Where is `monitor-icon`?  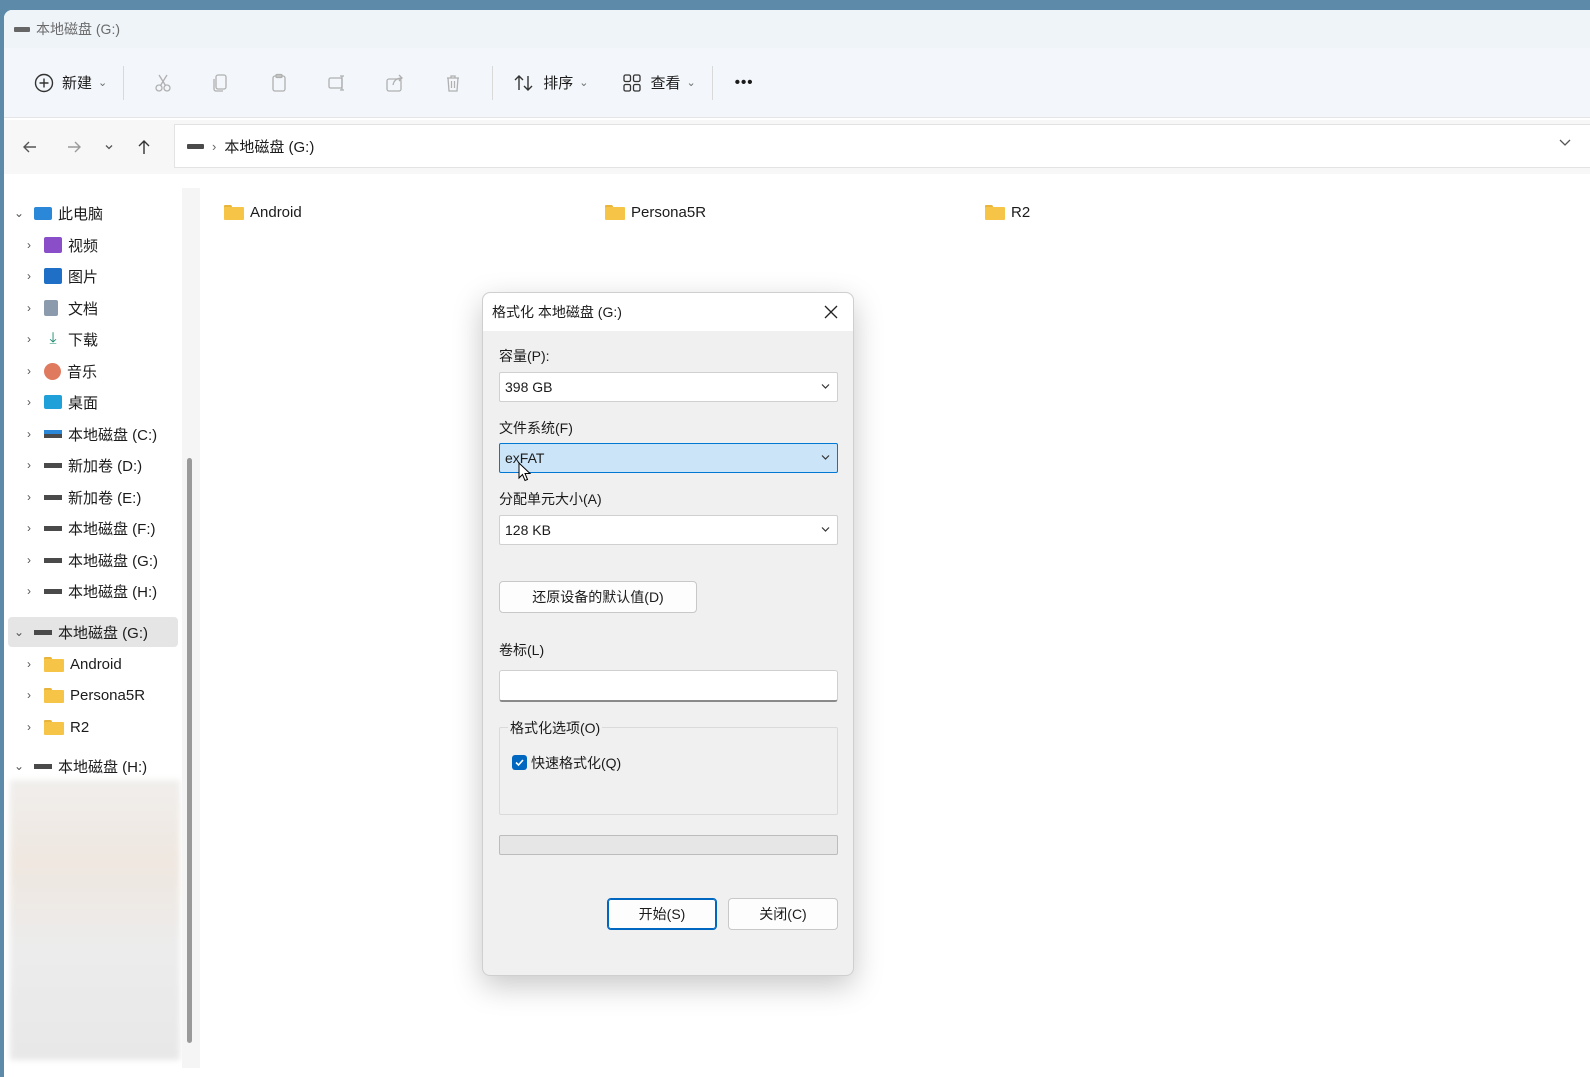 monitor-icon is located at coordinates (43, 213).